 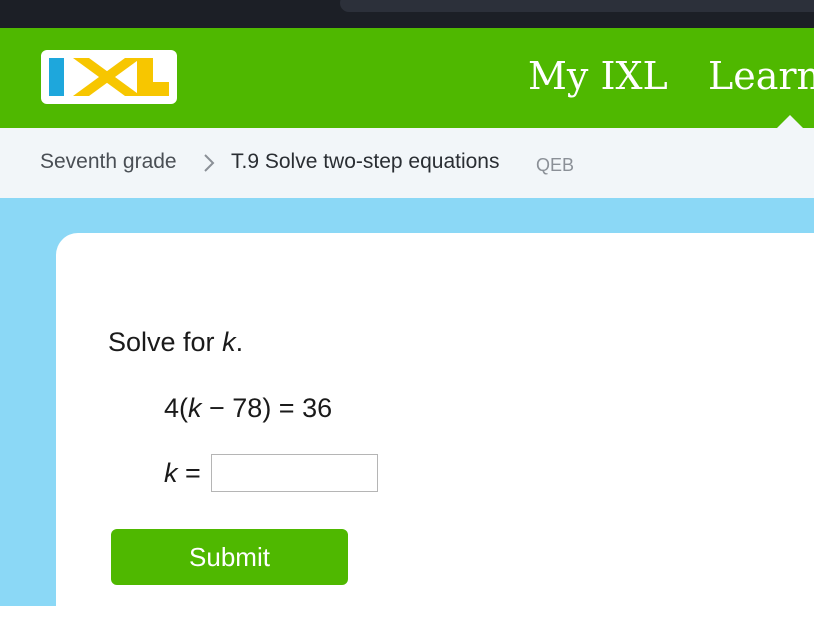 What do you see at coordinates (165, 342) in the screenshot?
I see `prompt-prefix: Solve for` at bounding box center [165, 342].